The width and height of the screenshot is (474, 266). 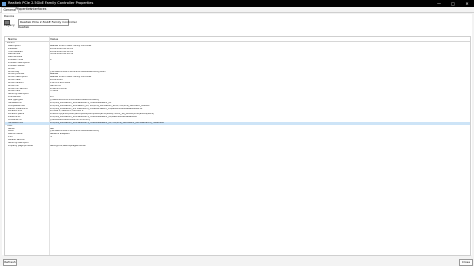 What do you see at coordinates (68, 145) in the screenshot?
I see `property-value: NetCfgx.dll,NetPropPageProvider` at bounding box center [68, 145].